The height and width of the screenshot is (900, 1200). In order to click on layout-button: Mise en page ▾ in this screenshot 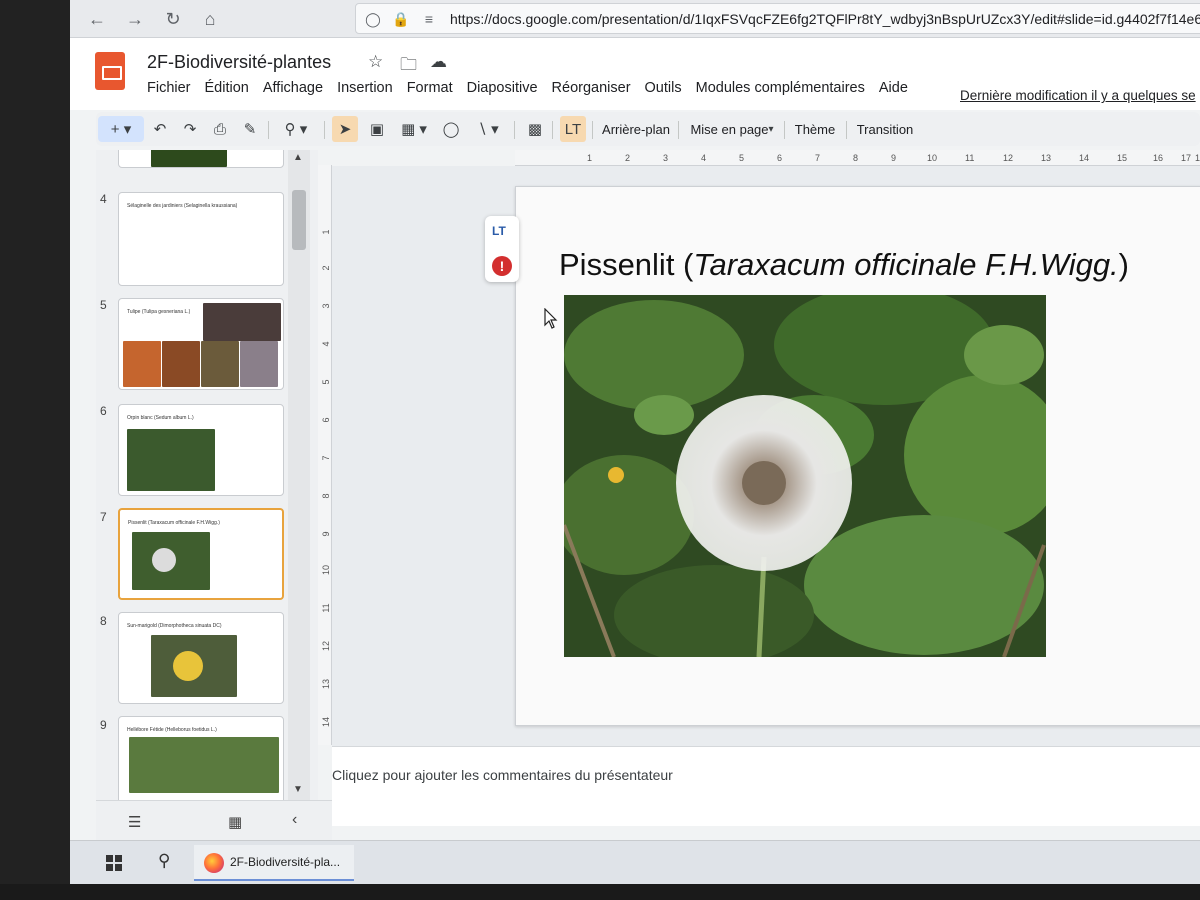, I will do `click(732, 129)`.